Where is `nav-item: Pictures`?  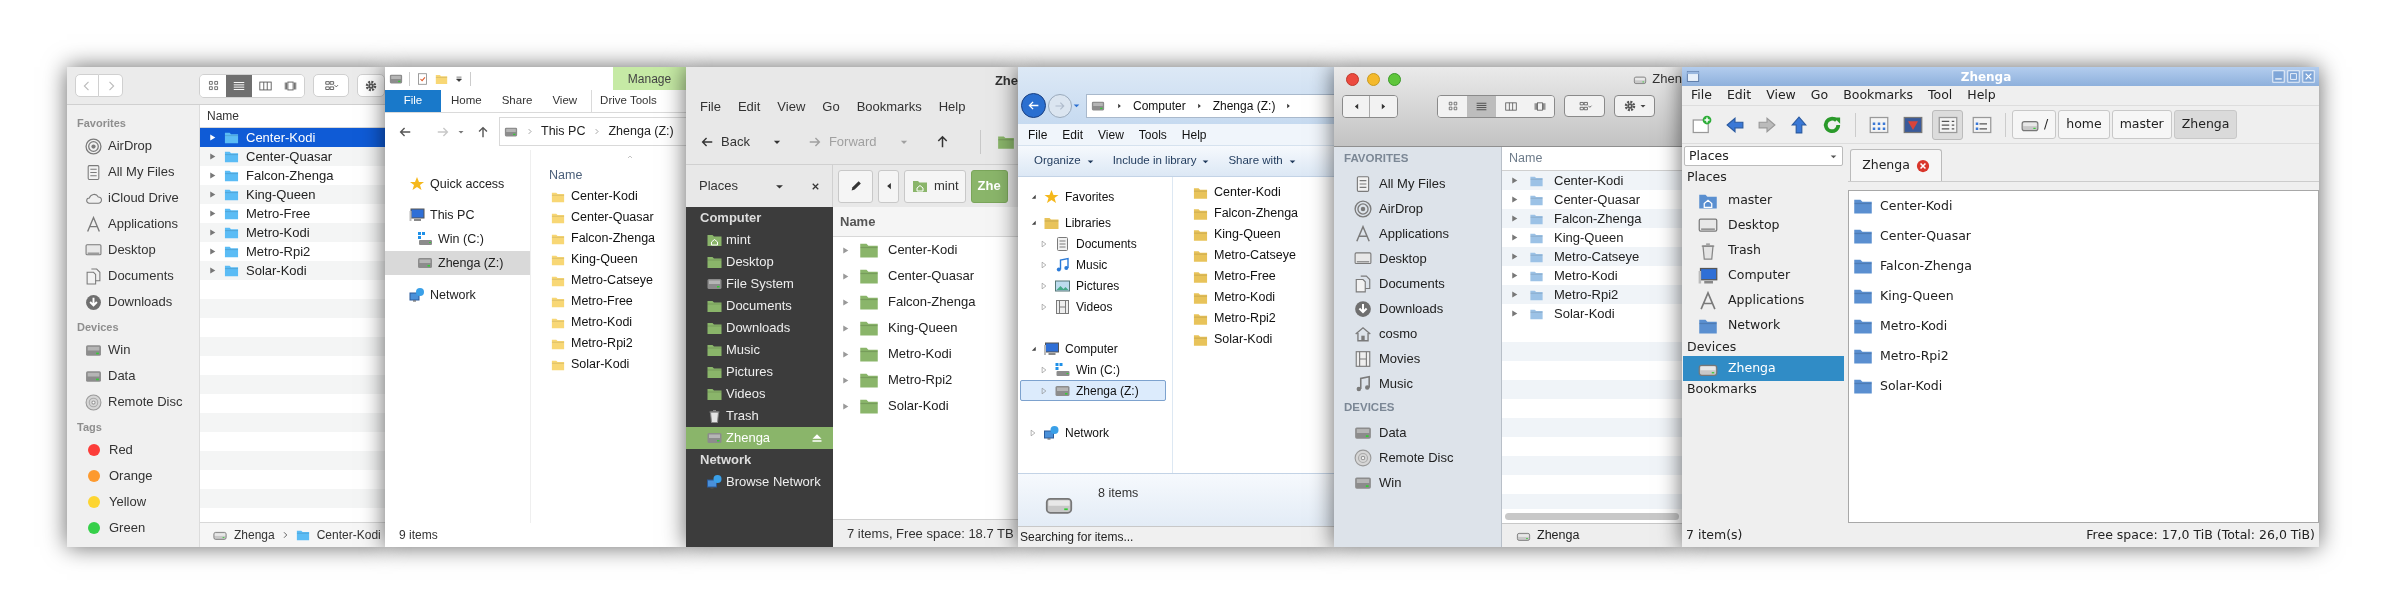 nav-item: Pictures is located at coordinates (1093, 285).